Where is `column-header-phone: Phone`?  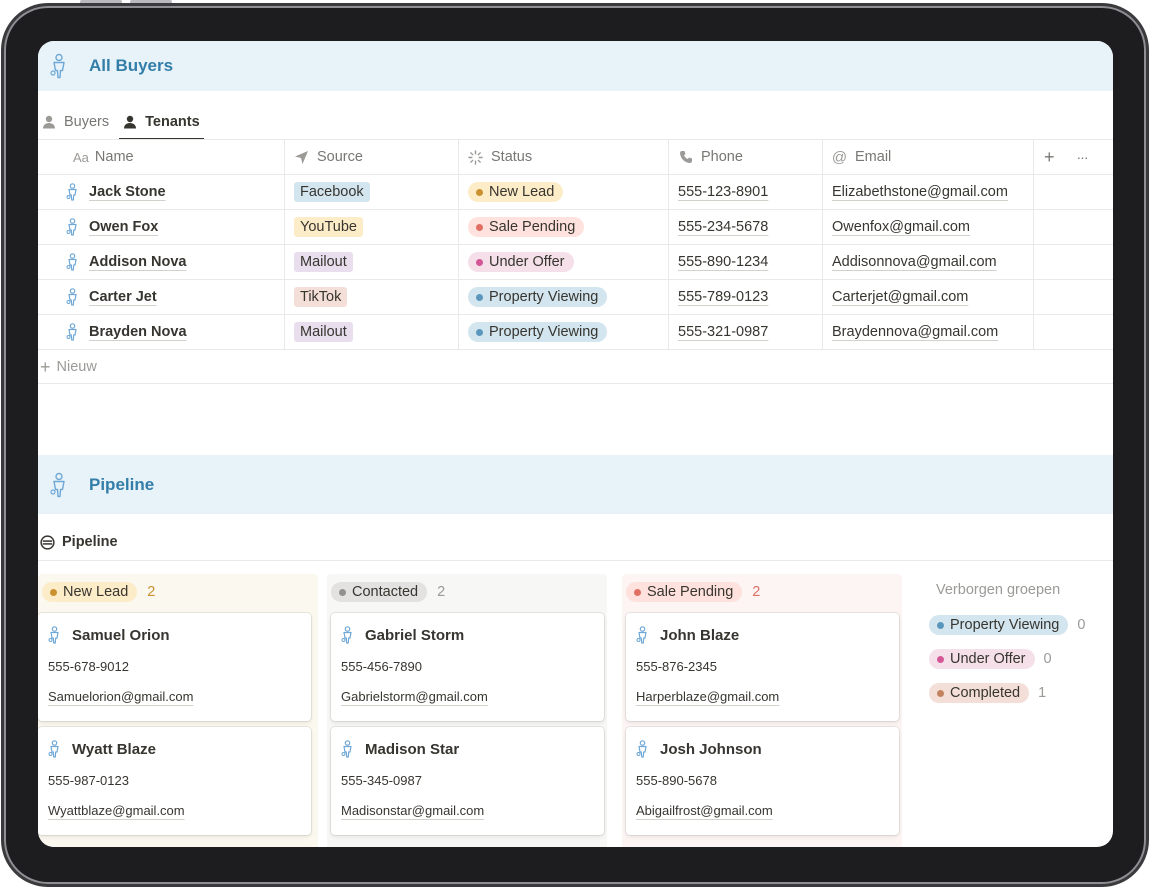
column-header-phone: Phone is located at coordinates (746, 157).